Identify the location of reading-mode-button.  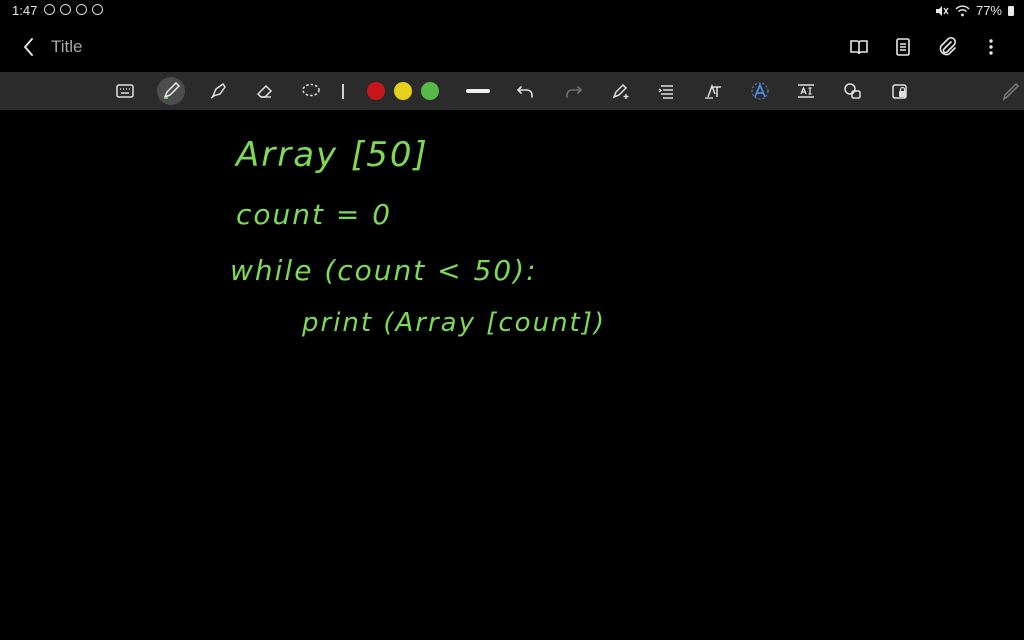
(859, 47).